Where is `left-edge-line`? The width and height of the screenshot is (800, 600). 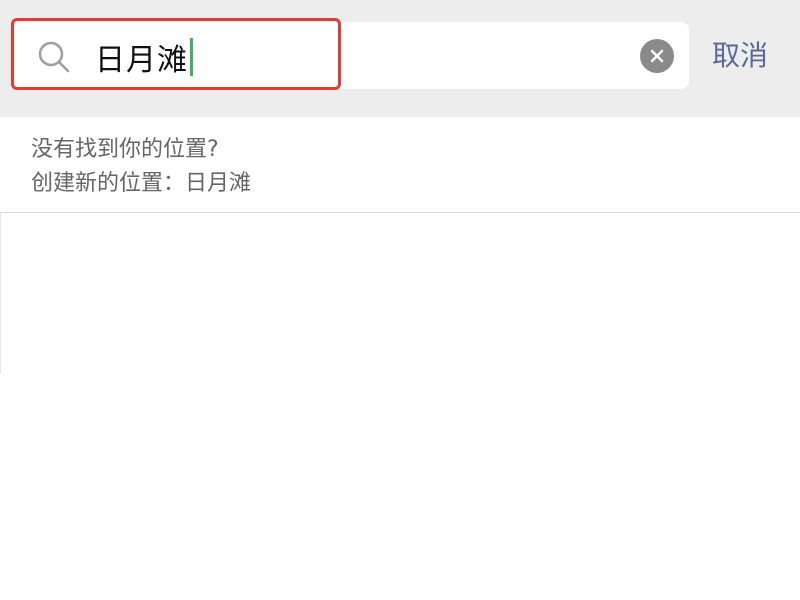 left-edge-line is located at coordinates (0, 293).